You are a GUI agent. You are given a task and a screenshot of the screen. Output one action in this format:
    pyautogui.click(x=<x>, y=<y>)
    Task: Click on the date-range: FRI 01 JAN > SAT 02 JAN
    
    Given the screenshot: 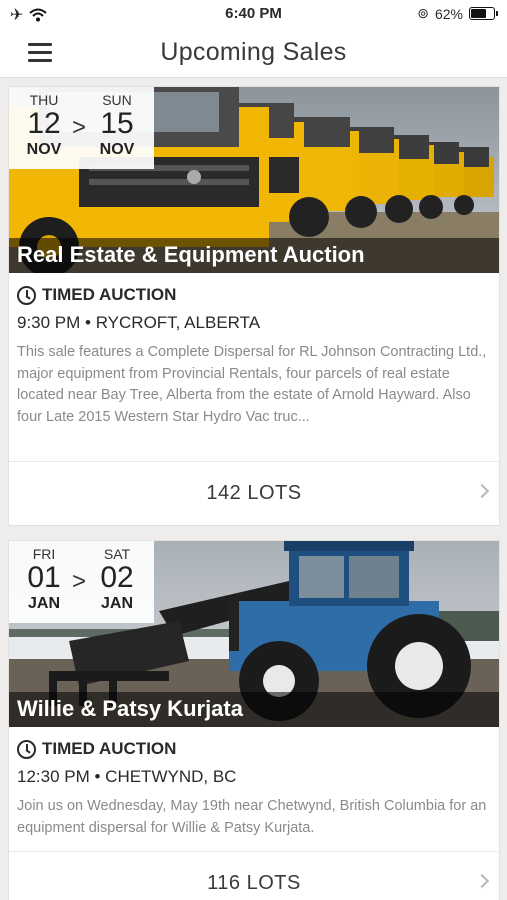 What is the action you would take?
    pyautogui.click(x=81, y=582)
    